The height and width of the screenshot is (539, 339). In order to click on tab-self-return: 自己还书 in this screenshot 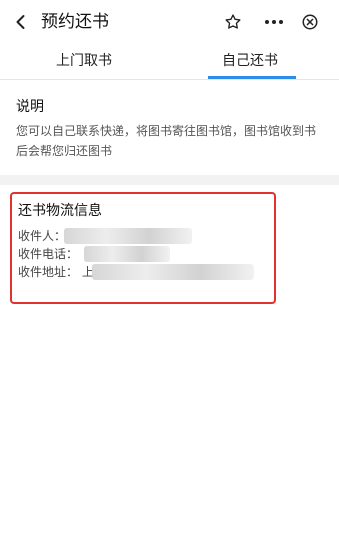, I will do `click(250, 61)`.